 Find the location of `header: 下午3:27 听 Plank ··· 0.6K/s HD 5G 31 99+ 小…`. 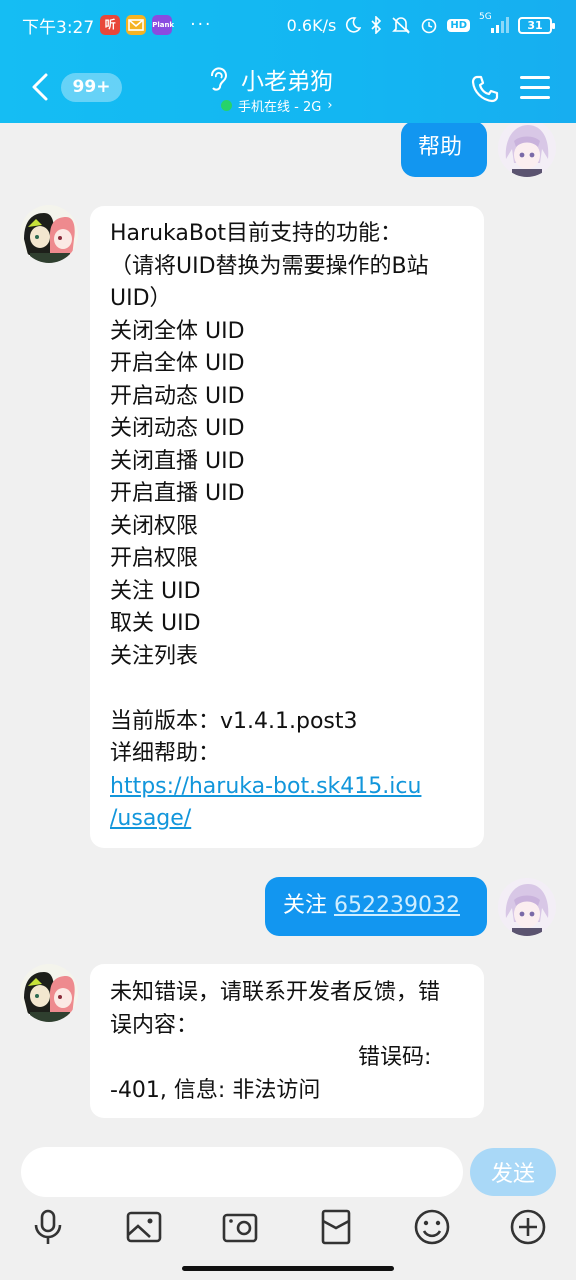

header: 下午3:27 听 Plank ··· 0.6K/s HD 5G 31 99+ 小… is located at coordinates (288, 61).